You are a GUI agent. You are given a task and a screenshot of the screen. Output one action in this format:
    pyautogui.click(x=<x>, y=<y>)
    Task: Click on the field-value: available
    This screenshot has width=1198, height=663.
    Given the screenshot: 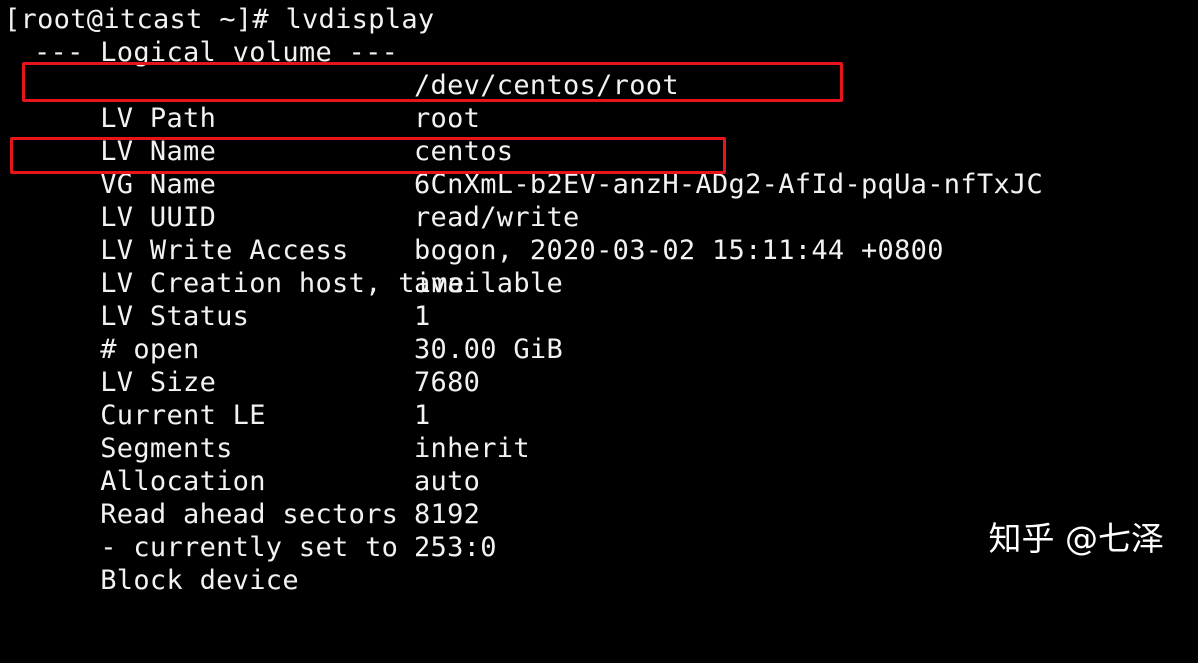 What is the action you would take?
    pyautogui.click(x=488, y=283)
    